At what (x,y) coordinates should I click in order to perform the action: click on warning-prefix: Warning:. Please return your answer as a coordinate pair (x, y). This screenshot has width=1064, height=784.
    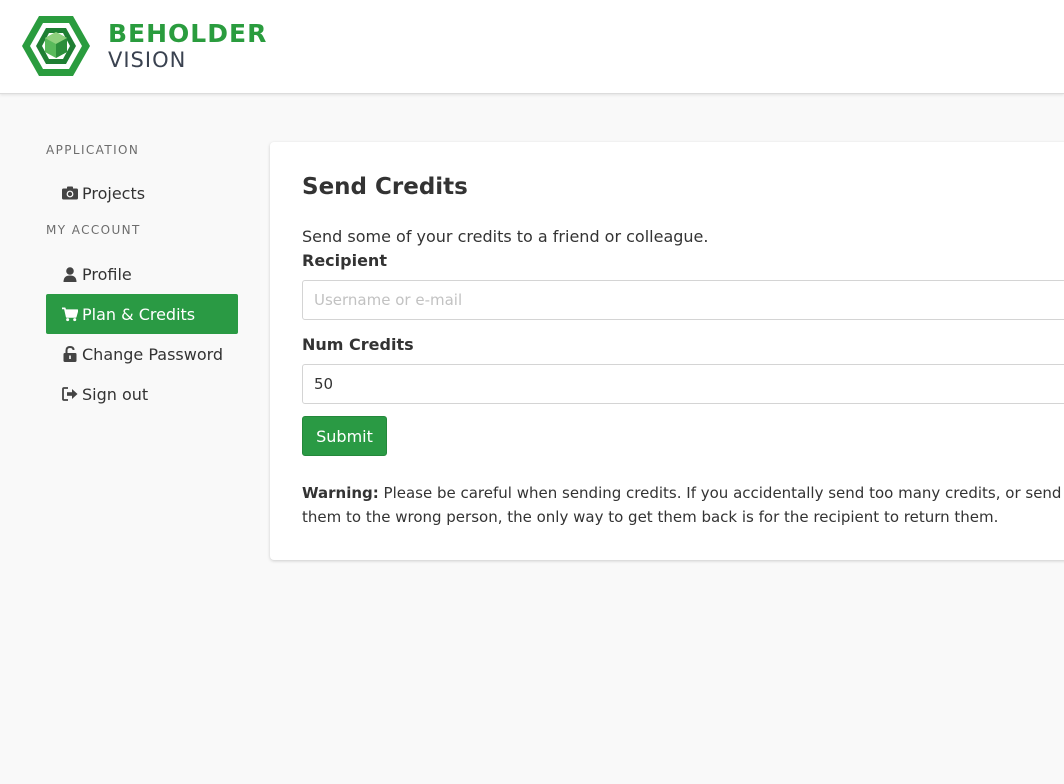
    Looking at the image, I should click on (340, 493).